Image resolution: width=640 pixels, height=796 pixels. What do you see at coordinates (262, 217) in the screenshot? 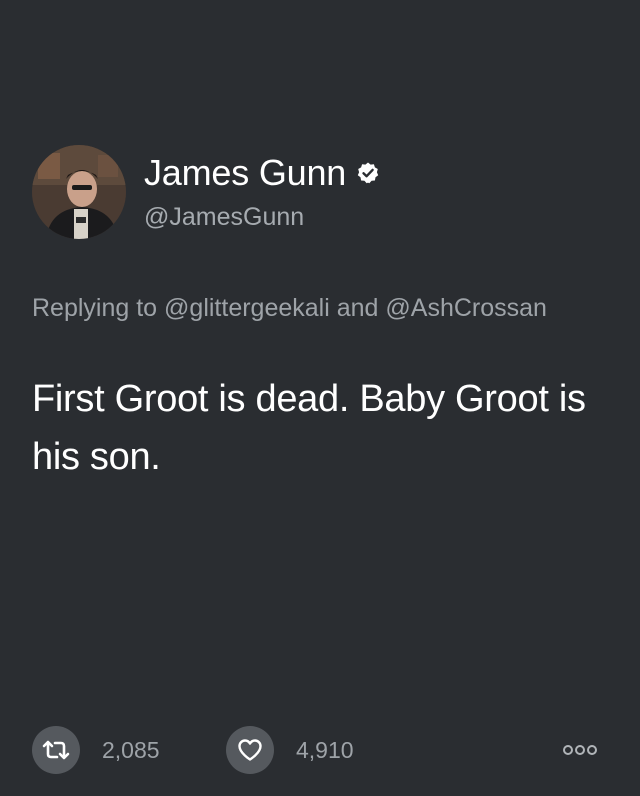
I see `user-handle: @JamesGunn` at bounding box center [262, 217].